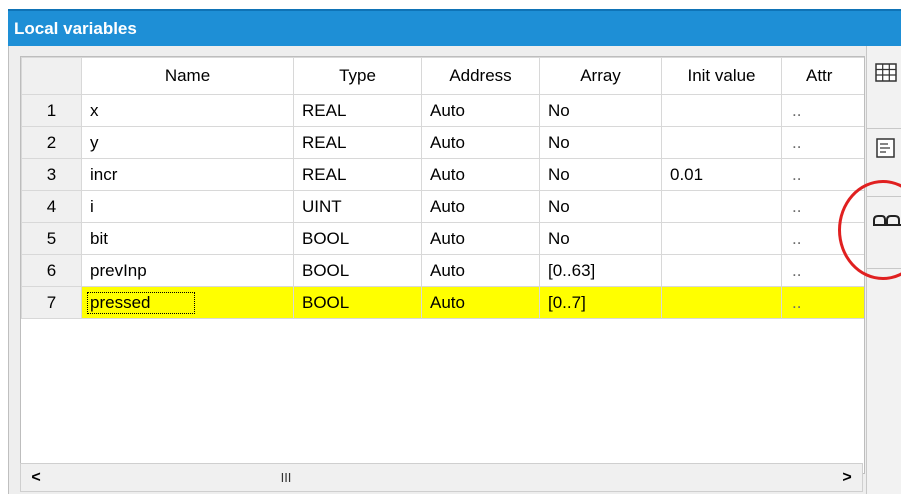 This screenshot has width=901, height=494. I want to click on row-number: 4, so click(51, 206).